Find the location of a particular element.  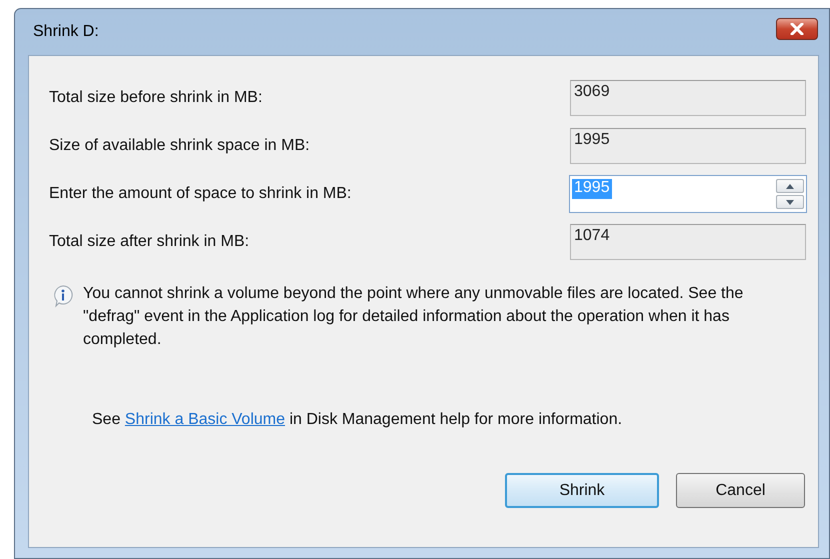

shrink-button: Shrink is located at coordinates (582, 490).